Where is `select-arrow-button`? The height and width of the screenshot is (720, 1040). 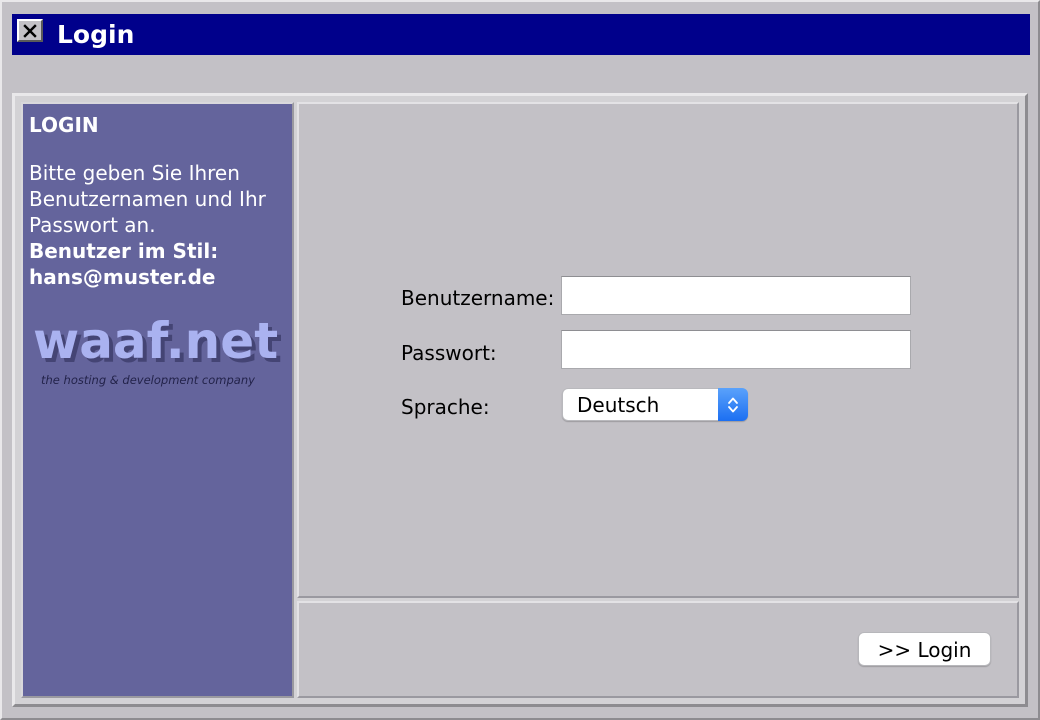 select-arrow-button is located at coordinates (733, 404).